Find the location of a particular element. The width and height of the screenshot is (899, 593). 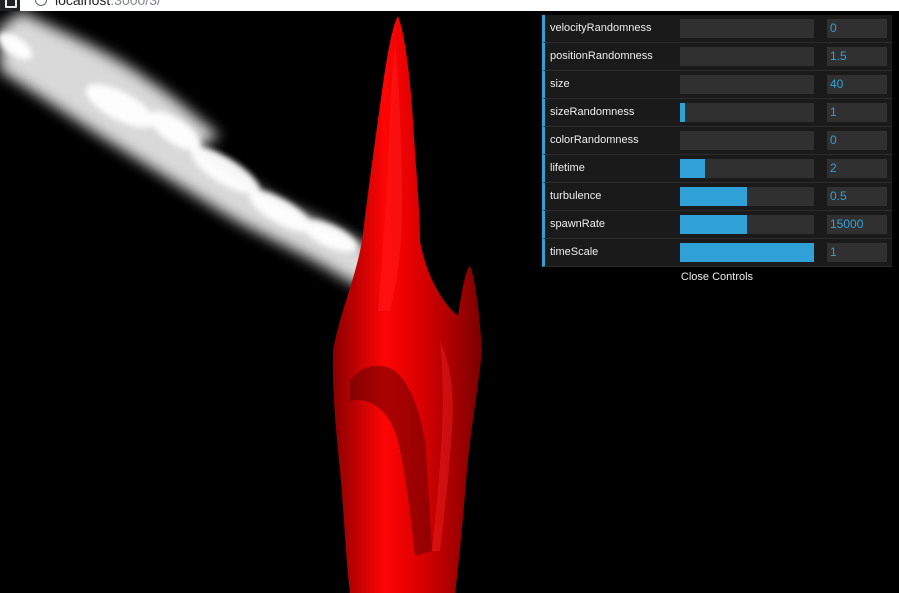

tab-square-icon is located at coordinates (11, 4).